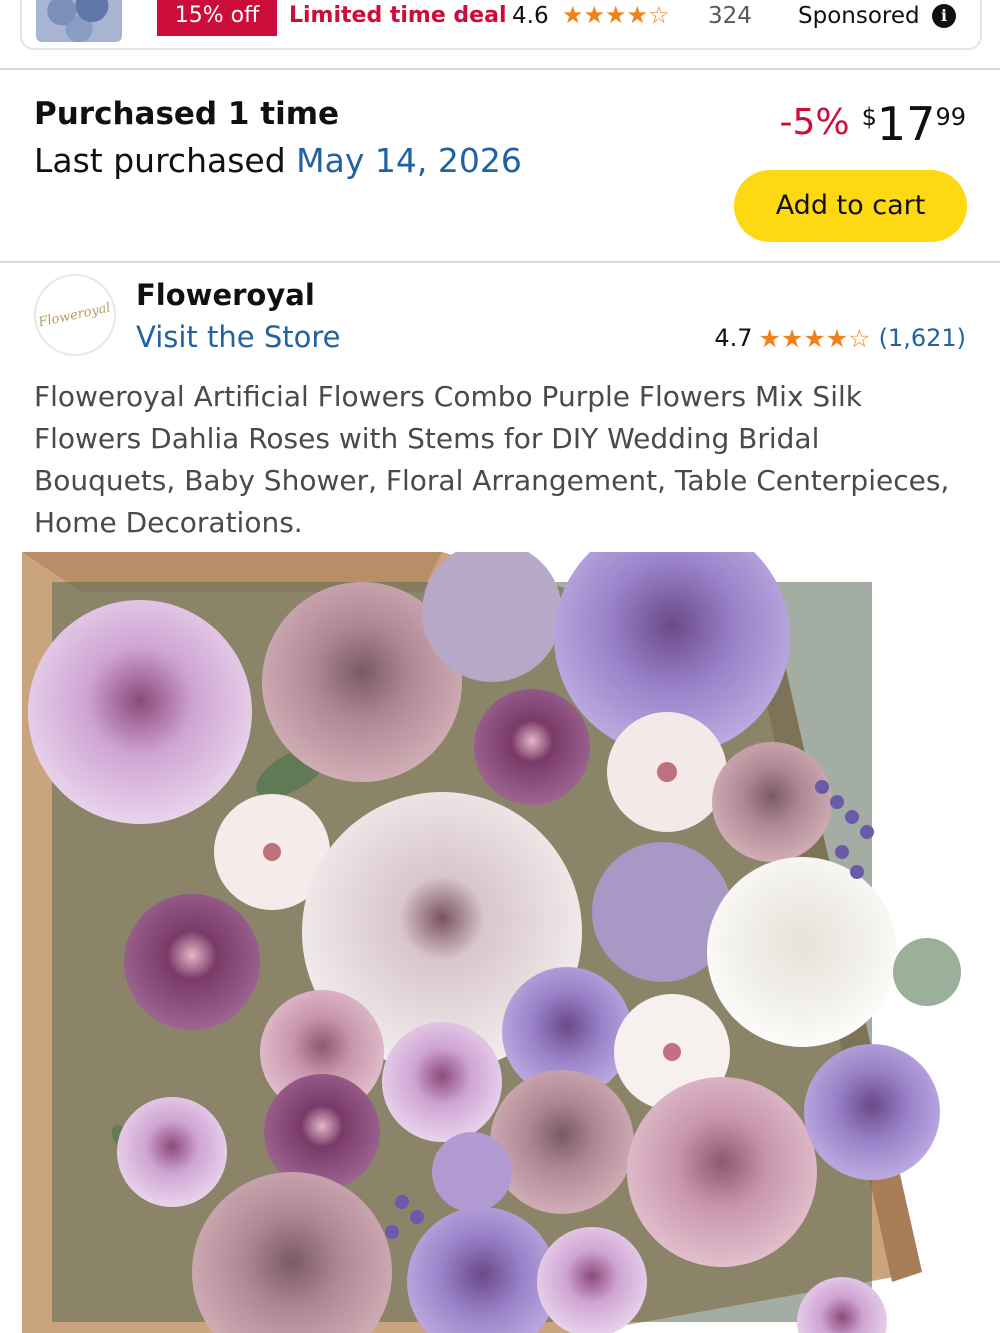  What do you see at coordinates (238, 337) in the screenshot?
I see `visit-store-link: Visit the Store` at bounding box center [238, 337].